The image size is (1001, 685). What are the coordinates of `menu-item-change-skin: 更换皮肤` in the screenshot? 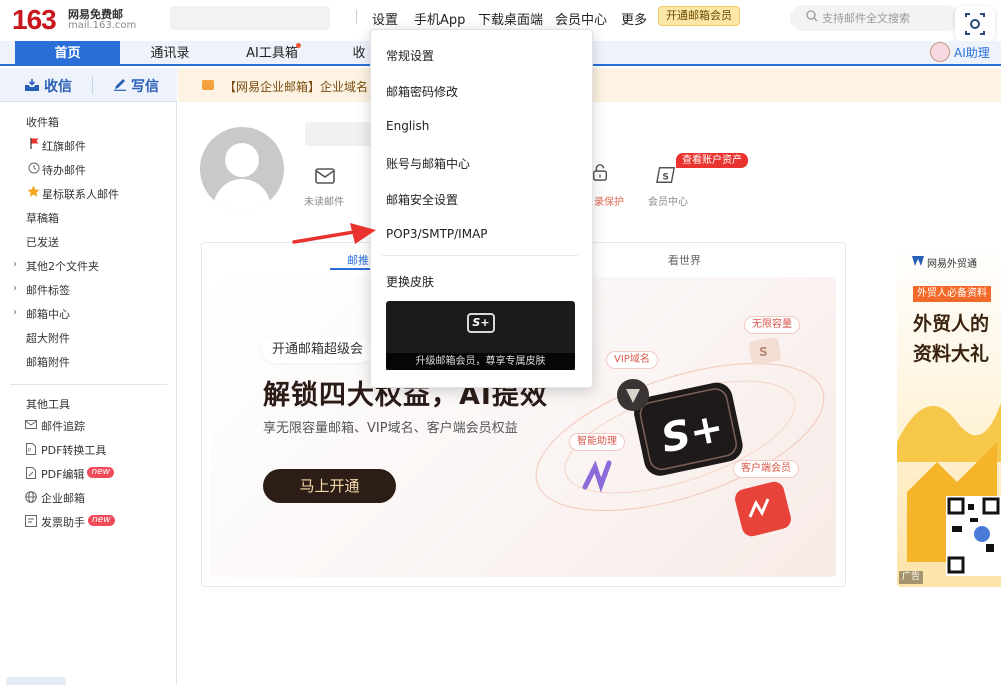 It's located at (410, 281).